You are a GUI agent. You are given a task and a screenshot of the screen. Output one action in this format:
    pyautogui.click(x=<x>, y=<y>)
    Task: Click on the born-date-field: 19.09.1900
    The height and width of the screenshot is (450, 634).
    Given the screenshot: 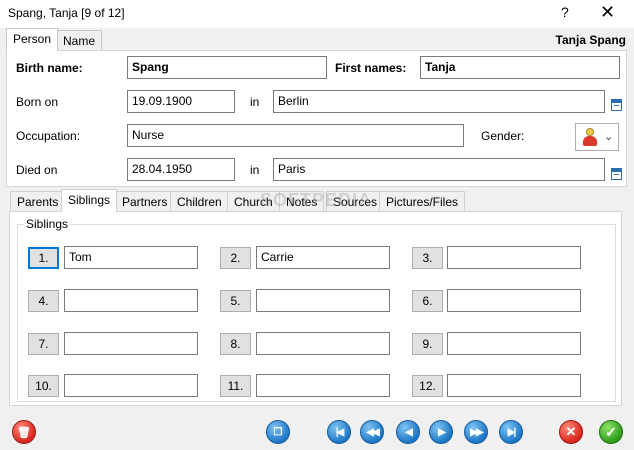 What is the action you would take?
    pyautogui.click(x=181, y=101)
    